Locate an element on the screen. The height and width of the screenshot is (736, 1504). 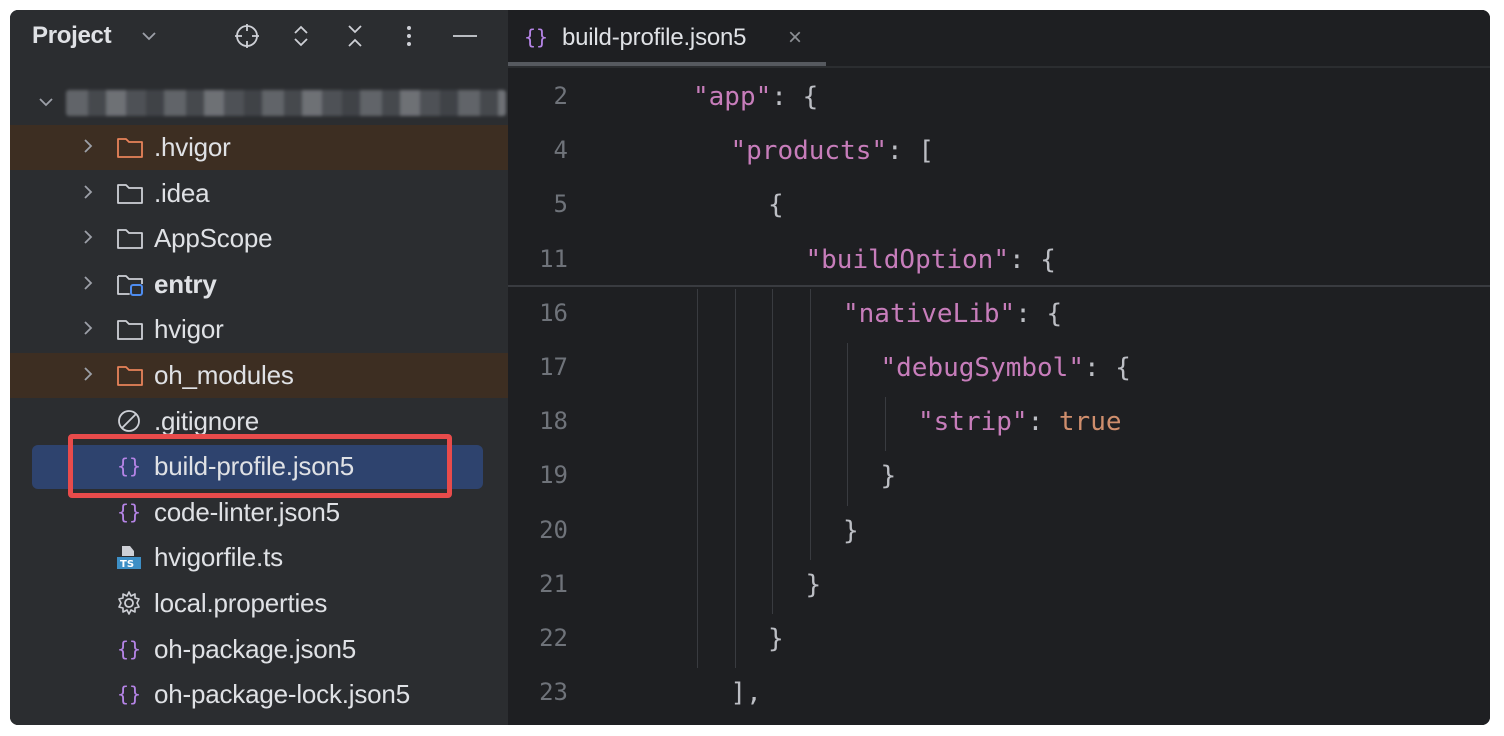
line-number: 17 is located at coordinates (553, 367).